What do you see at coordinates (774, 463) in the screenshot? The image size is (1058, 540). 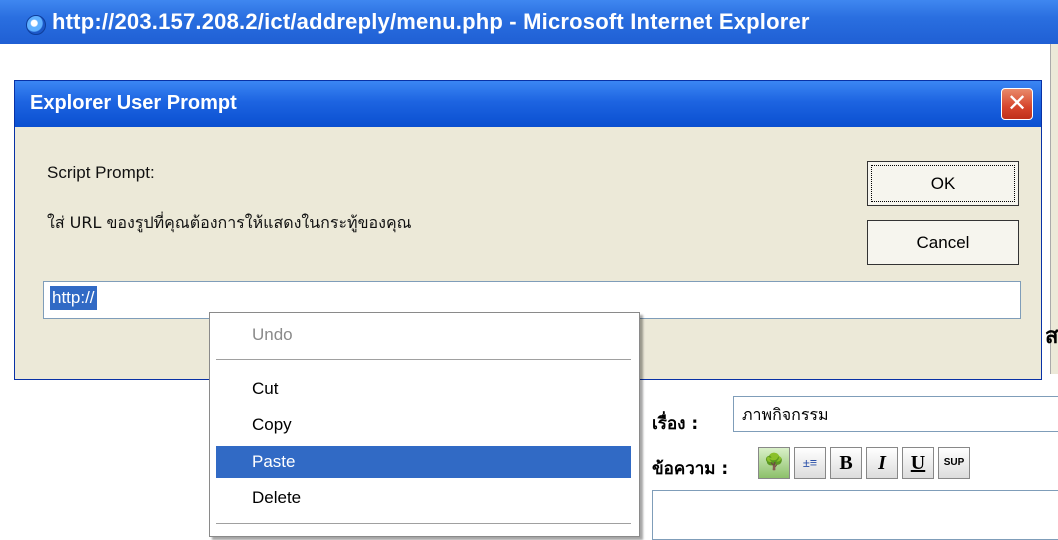 I see `insert-image-icon: 🌳` at bounding box center [774, 463].